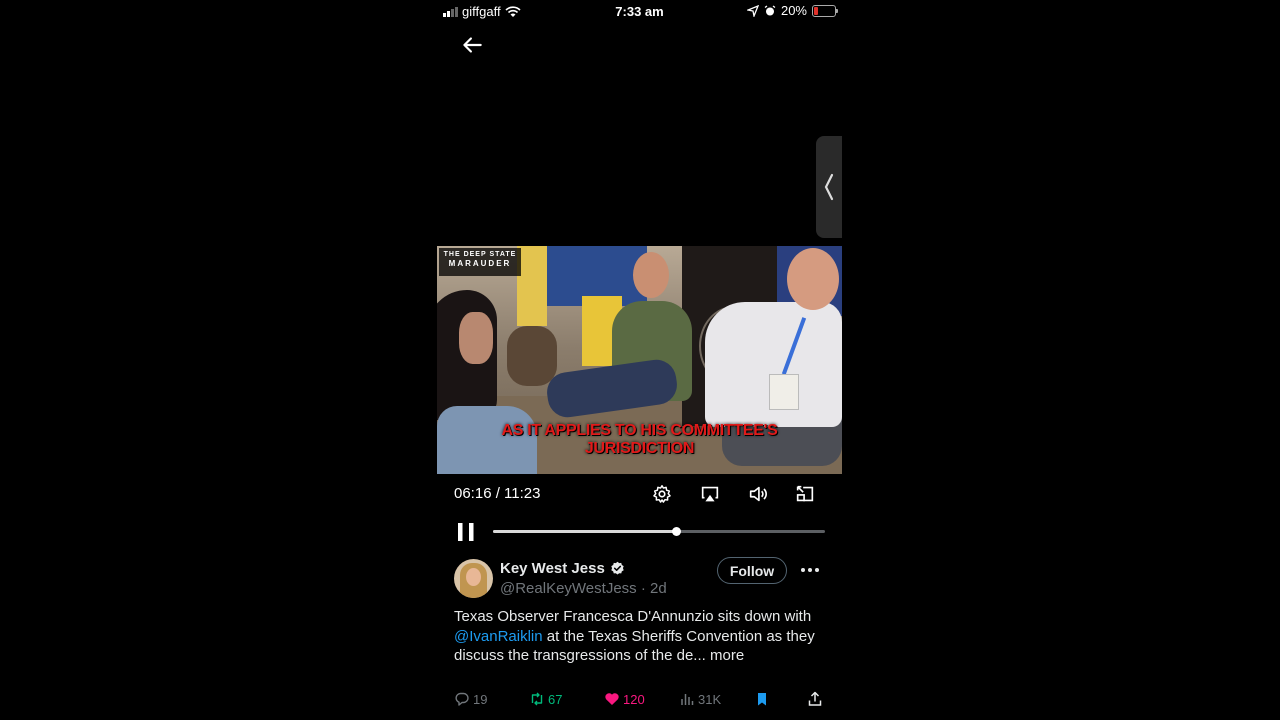 This screenshot has height=720, width=1280. Describe the element at coordinates (585, 531) in the screenshot. I see `seek-bar-played` at that location.